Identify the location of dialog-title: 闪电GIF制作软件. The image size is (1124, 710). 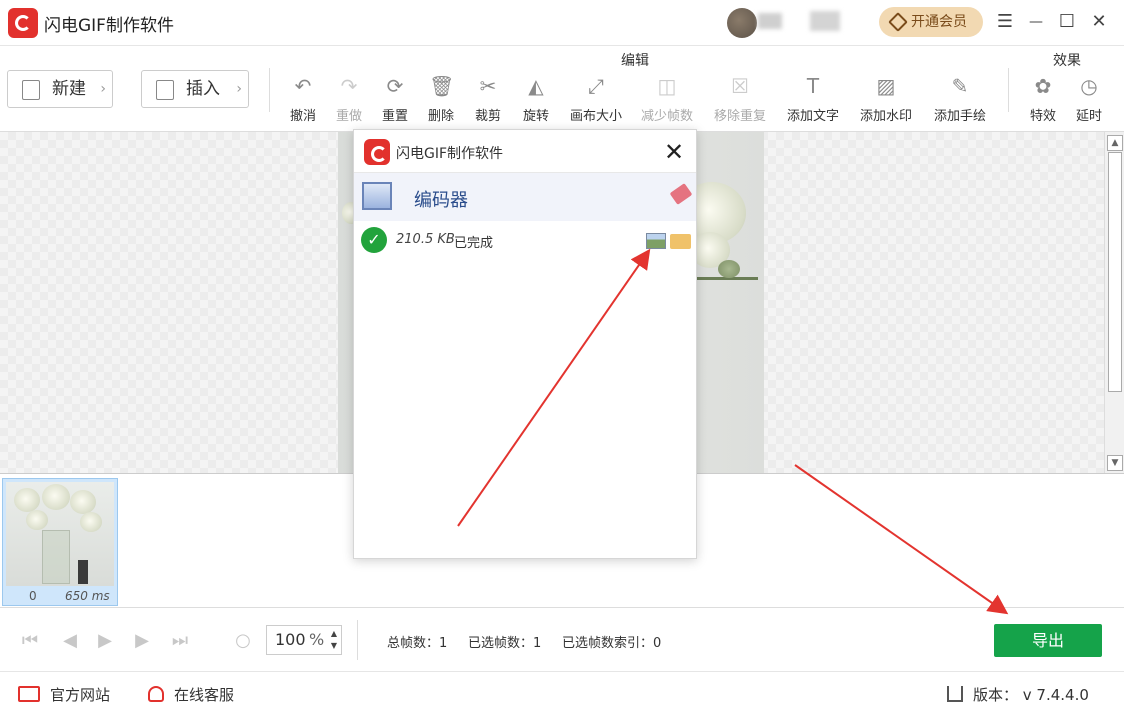
(450, 154).